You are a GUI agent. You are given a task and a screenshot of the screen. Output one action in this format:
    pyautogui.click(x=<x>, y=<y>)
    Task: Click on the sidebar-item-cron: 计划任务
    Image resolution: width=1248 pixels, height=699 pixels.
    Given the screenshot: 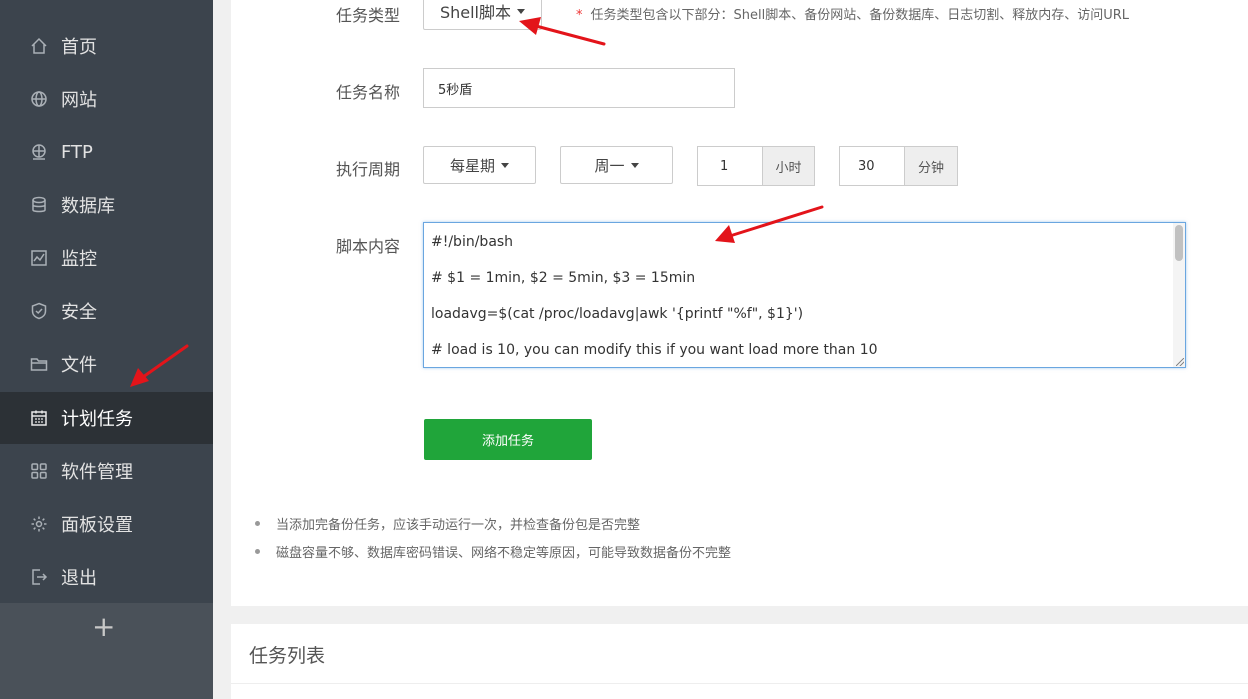 What is the action you would take?
    pyautogui.click(x=106, y=418)
    